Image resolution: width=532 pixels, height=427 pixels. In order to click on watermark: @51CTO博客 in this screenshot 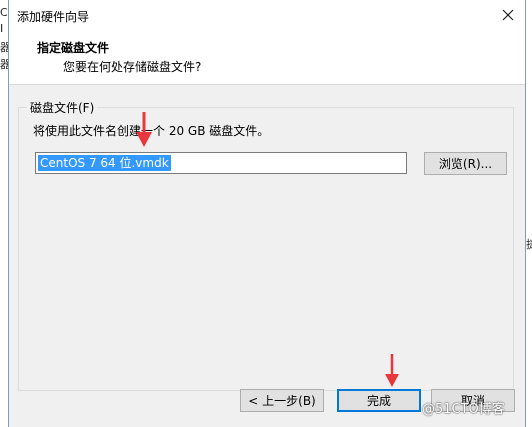, I will do `click(463, 409)`.